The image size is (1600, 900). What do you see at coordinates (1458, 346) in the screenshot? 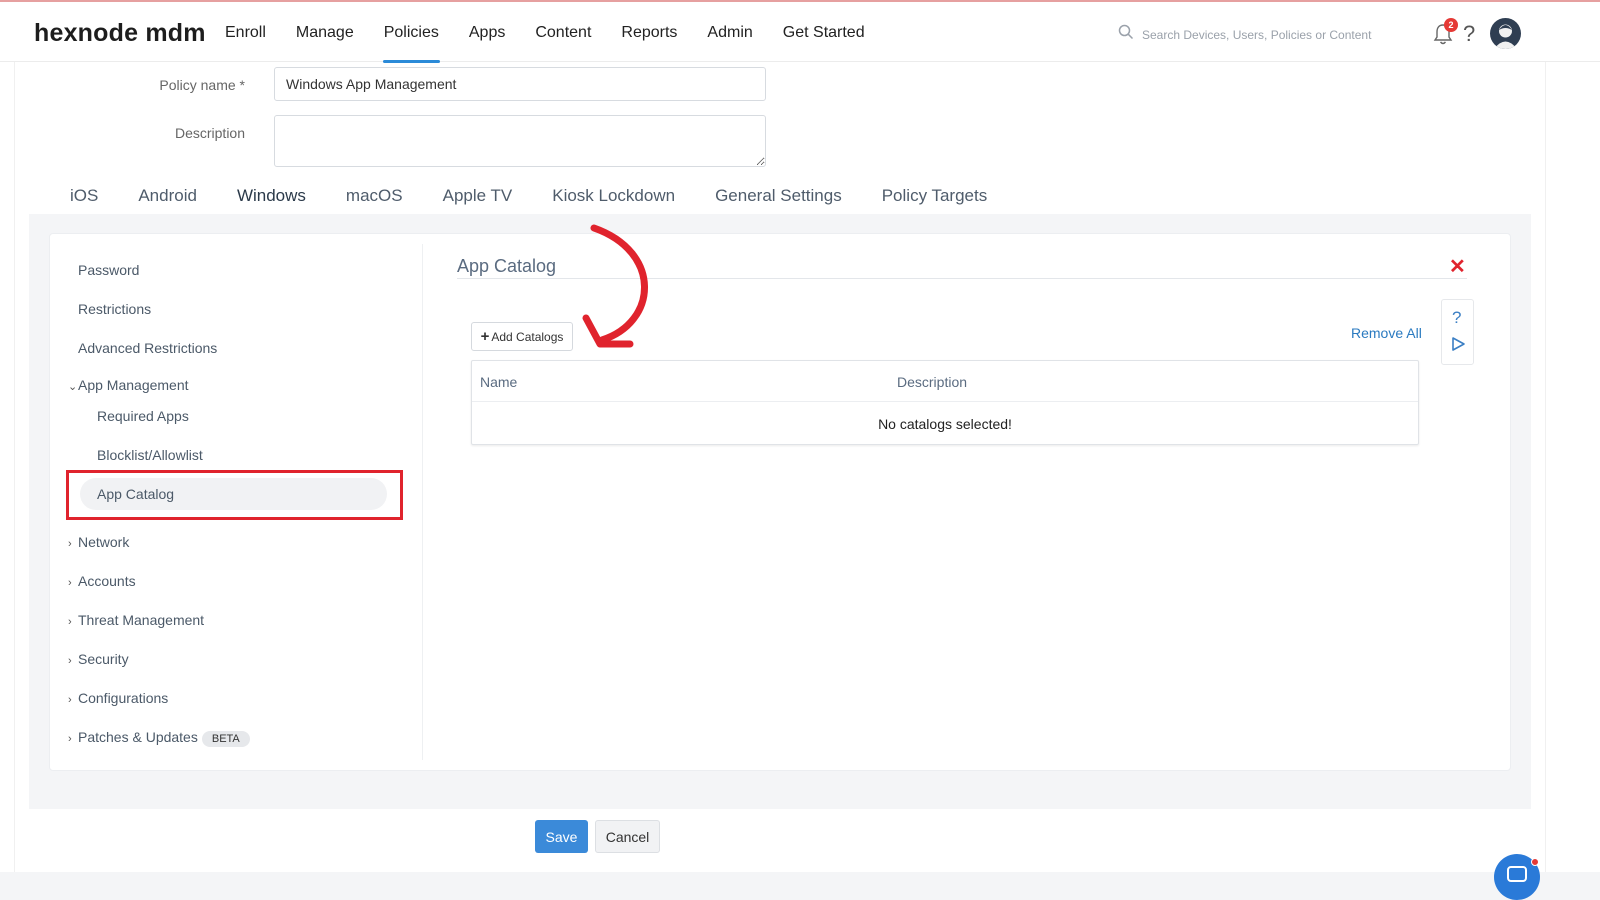
I see `play-icon` at bounding box center [1458, 346].